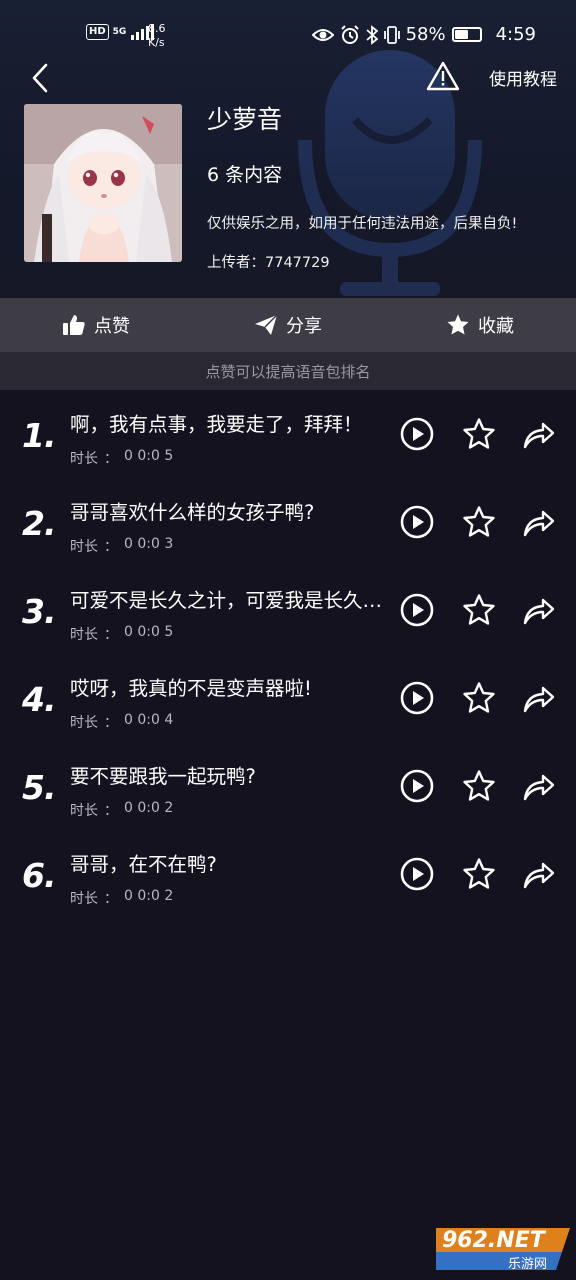 The height and width of the screenshot is (1280, 576). What do you see at coordinates (149, 720) in the screenshot?
I see `duration-value: 0 0:0 4` at bounding box center [149, 720].